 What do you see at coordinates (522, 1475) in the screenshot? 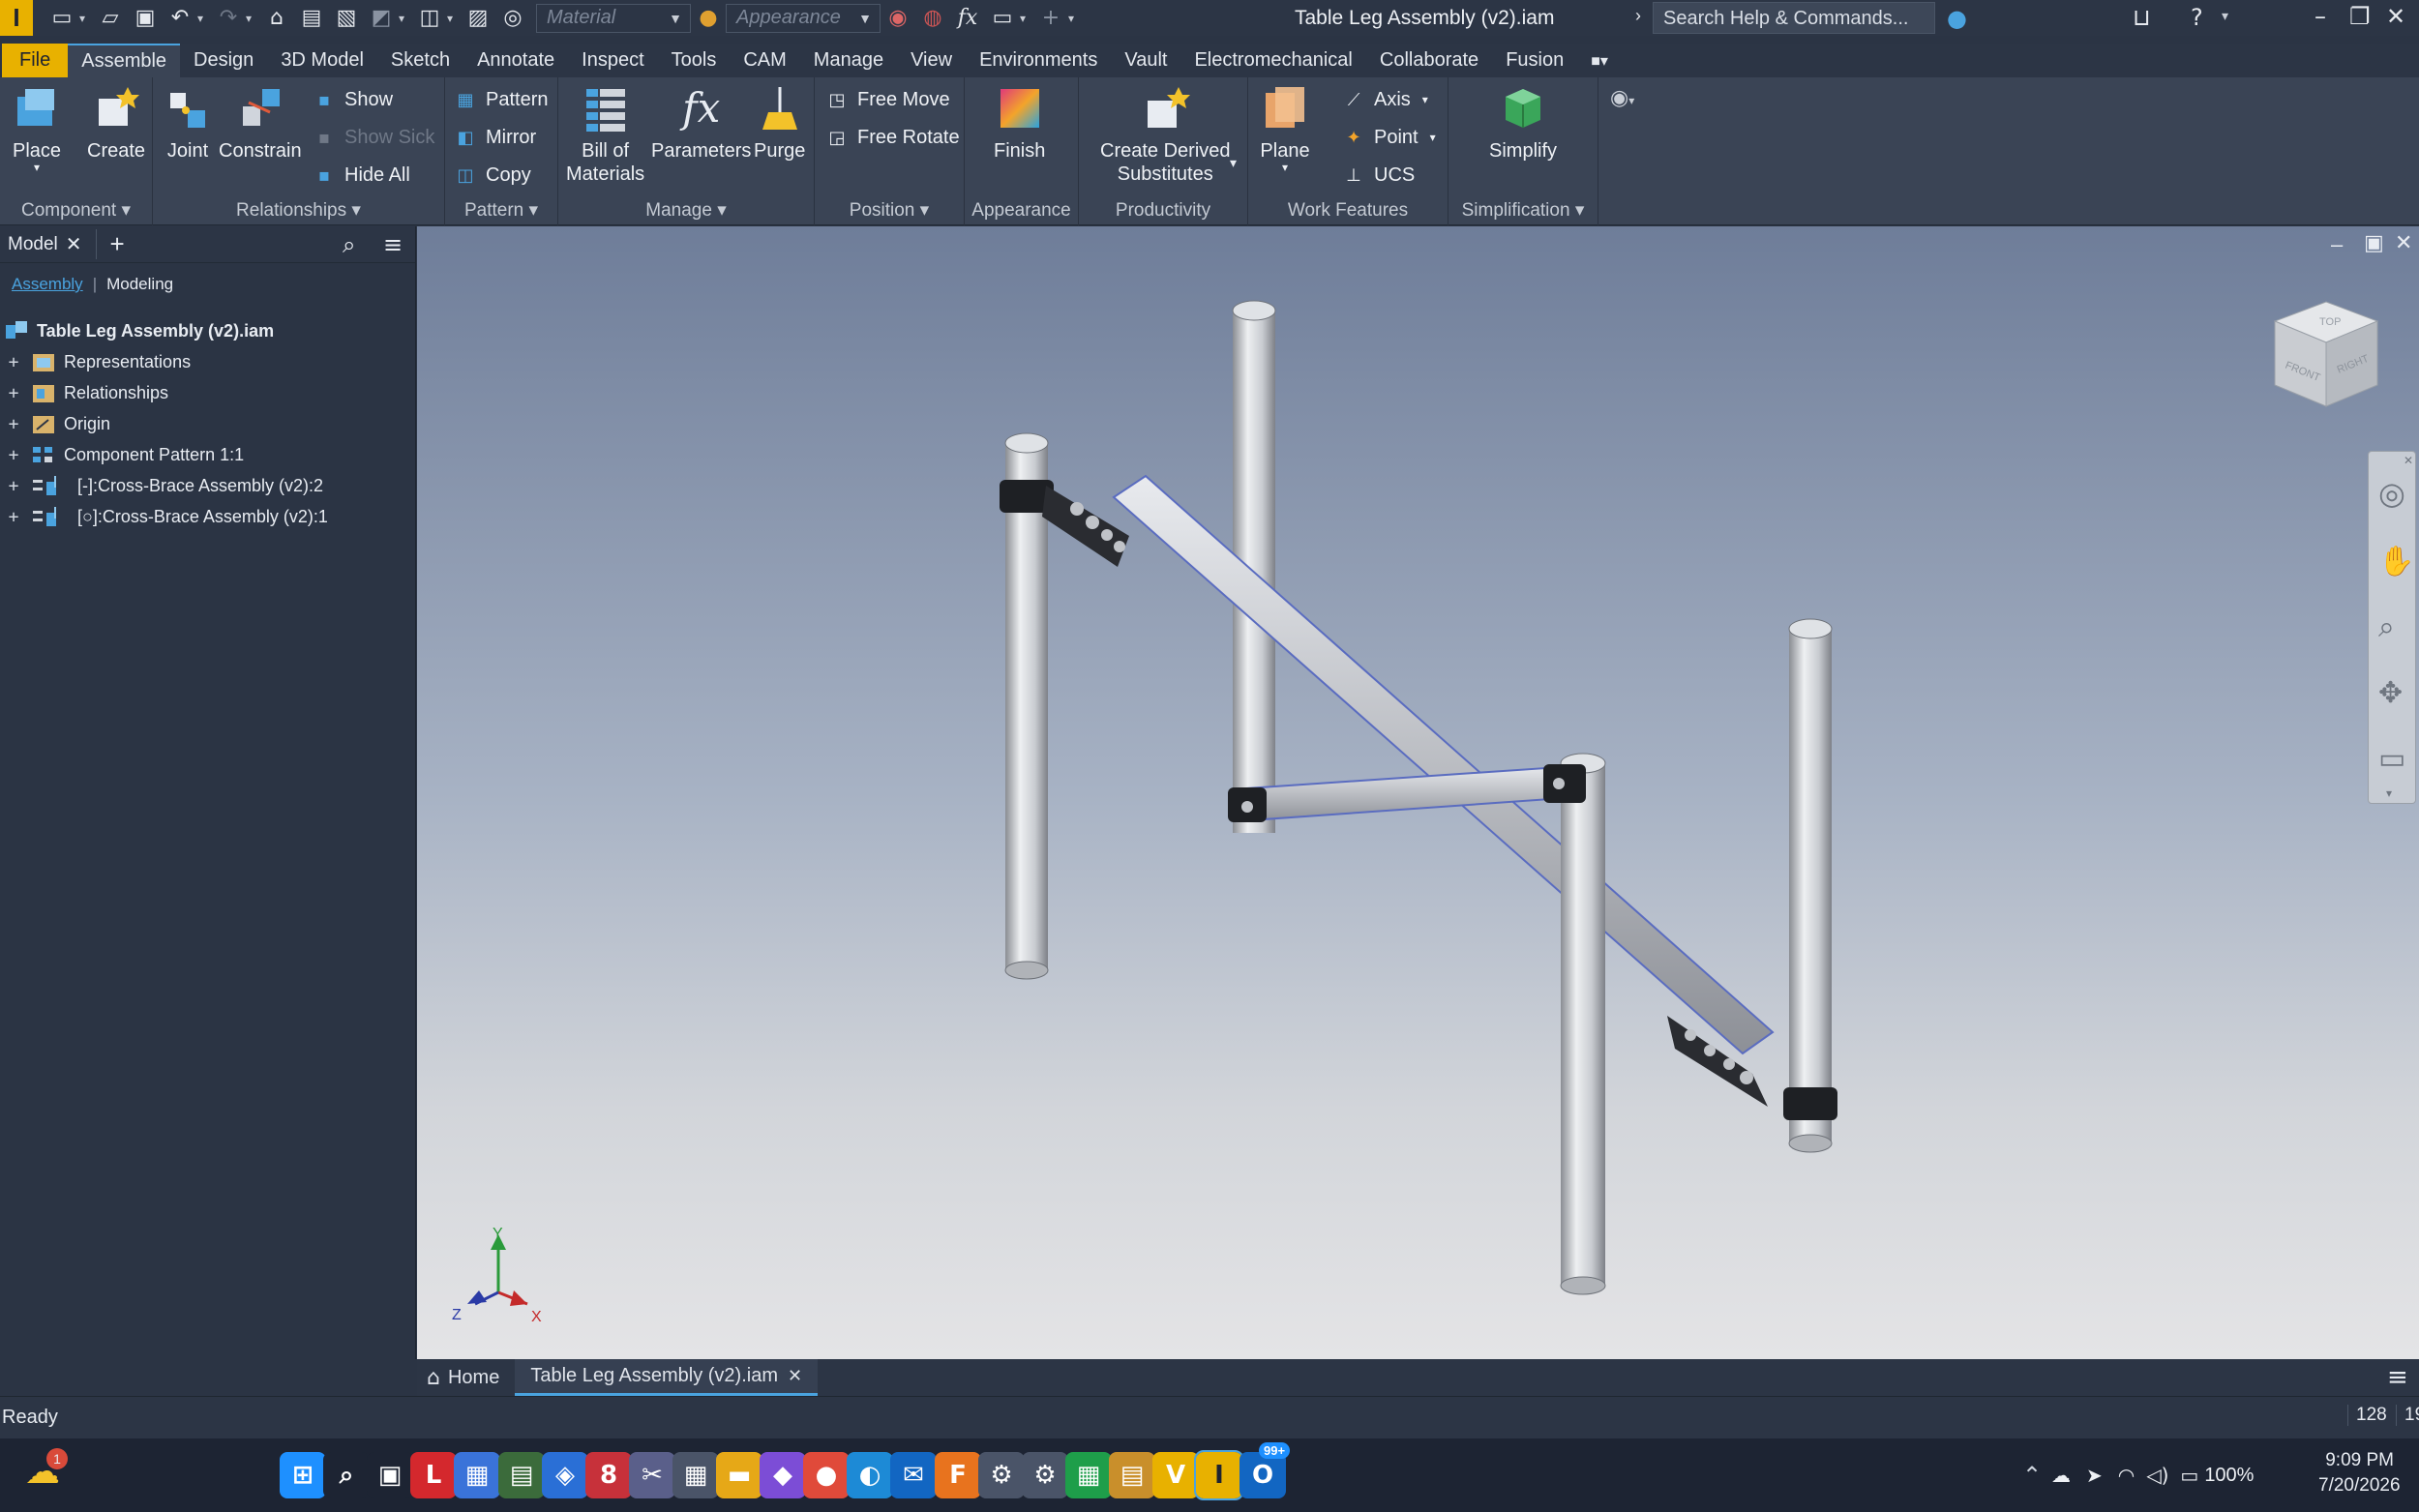
I see `taskbar-gpu-icon: ▤` at bounding box center [522, 1475].